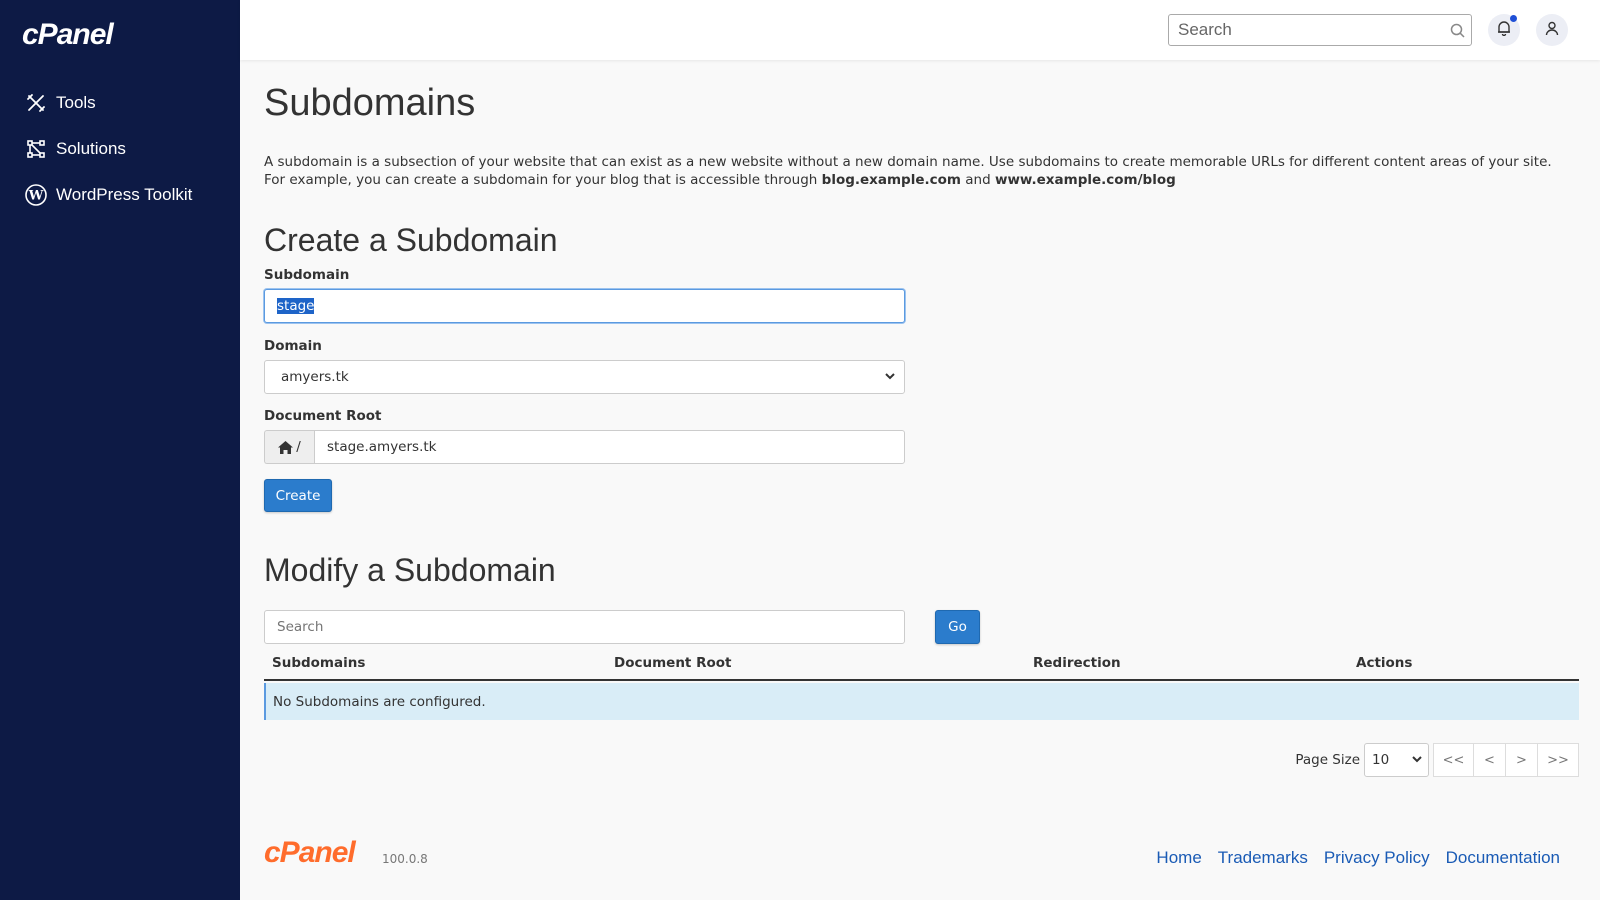  I want to click on footer-link-privacy-policy: Privacy Policy, so click(1377, 858).